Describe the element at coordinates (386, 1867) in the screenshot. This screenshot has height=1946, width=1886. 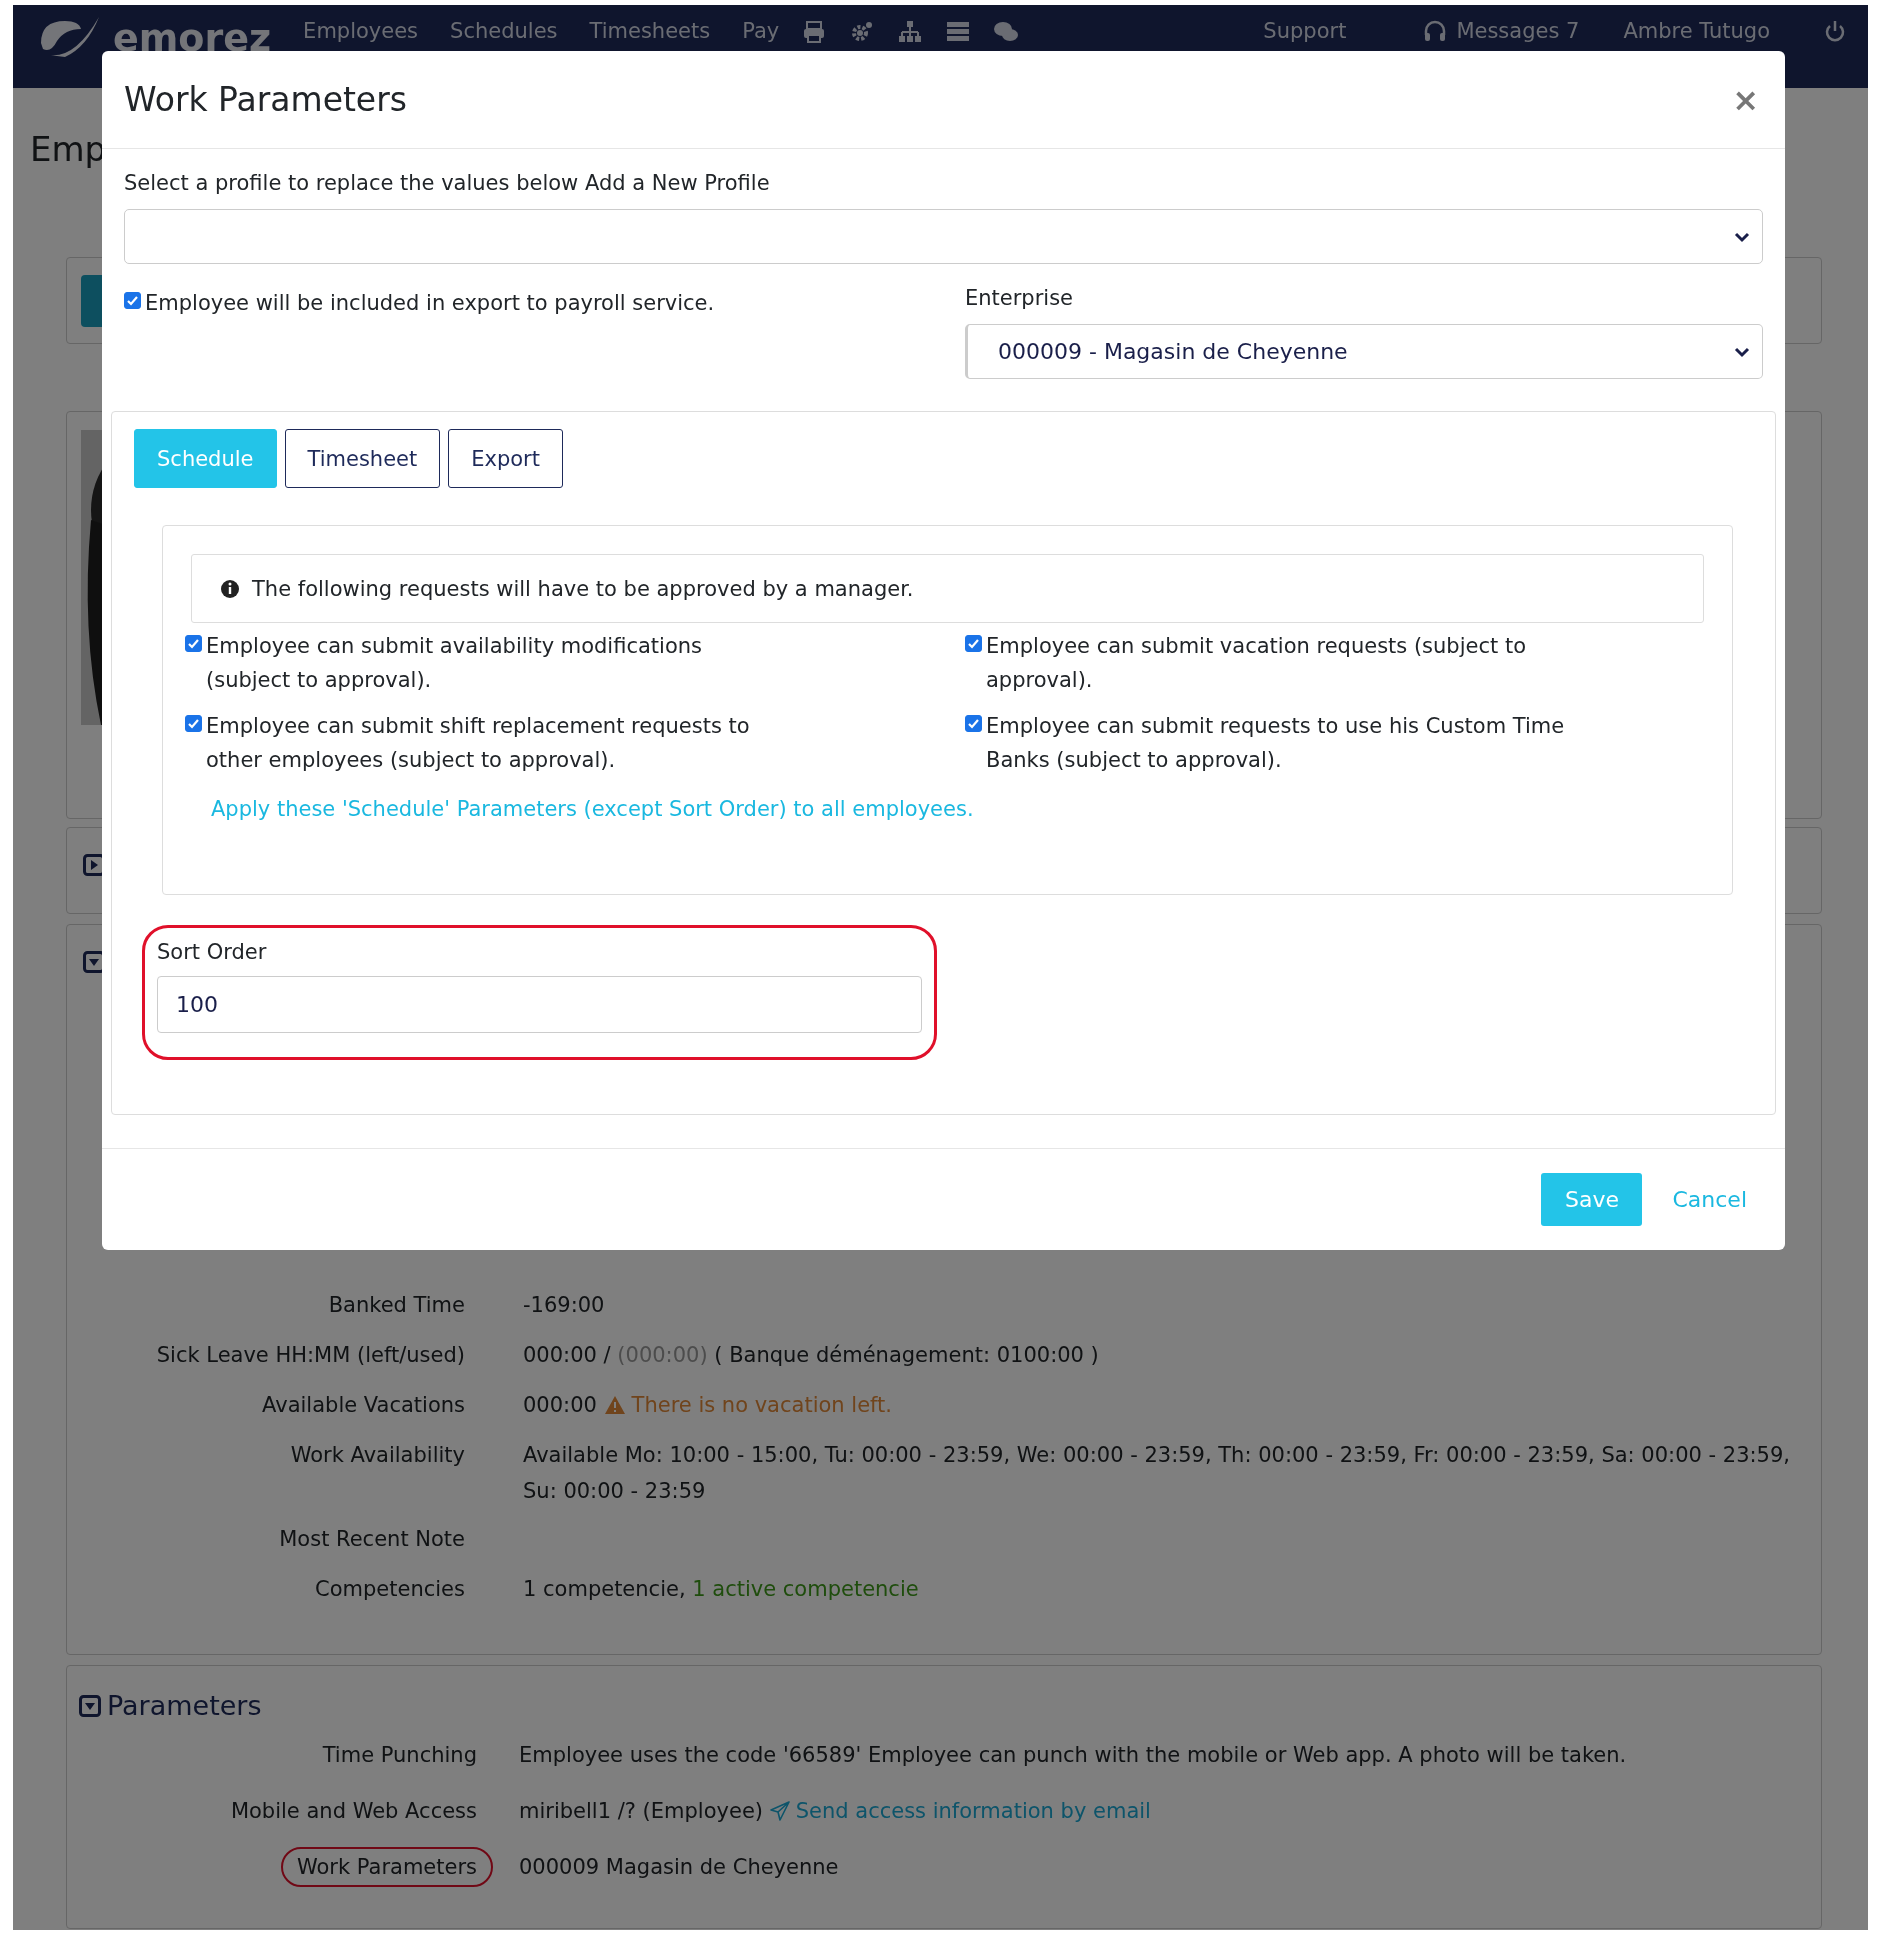
I see `circled-label: Work Parameters` at that location.